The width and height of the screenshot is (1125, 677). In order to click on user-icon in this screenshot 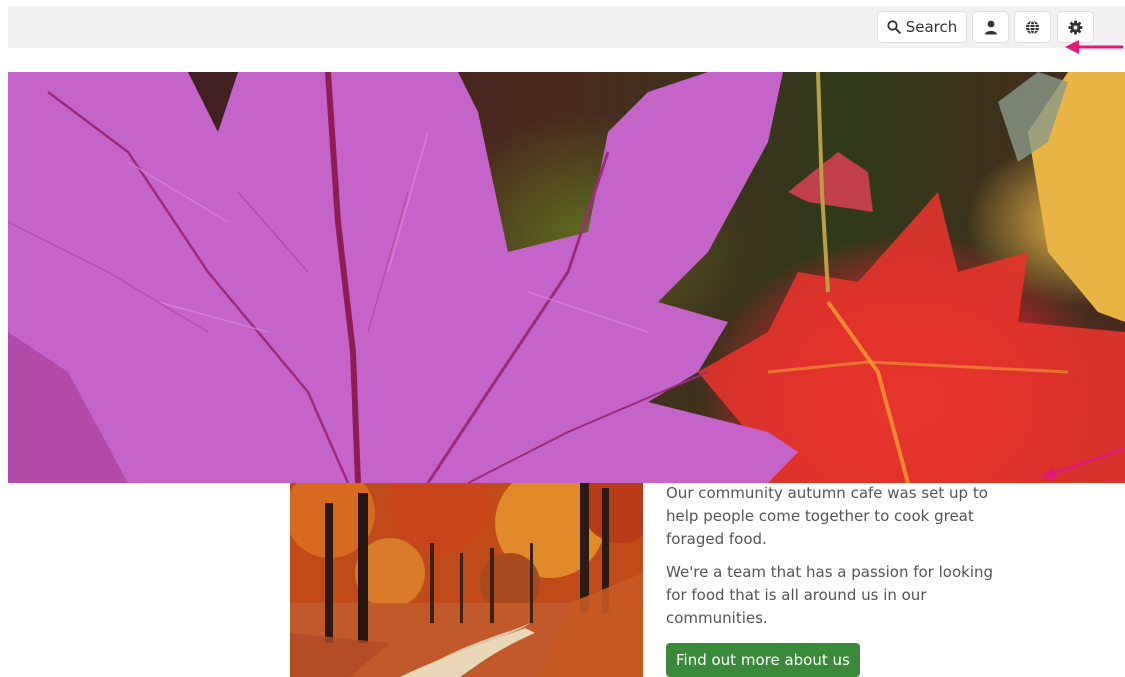, I will do `click(991, 27)`.